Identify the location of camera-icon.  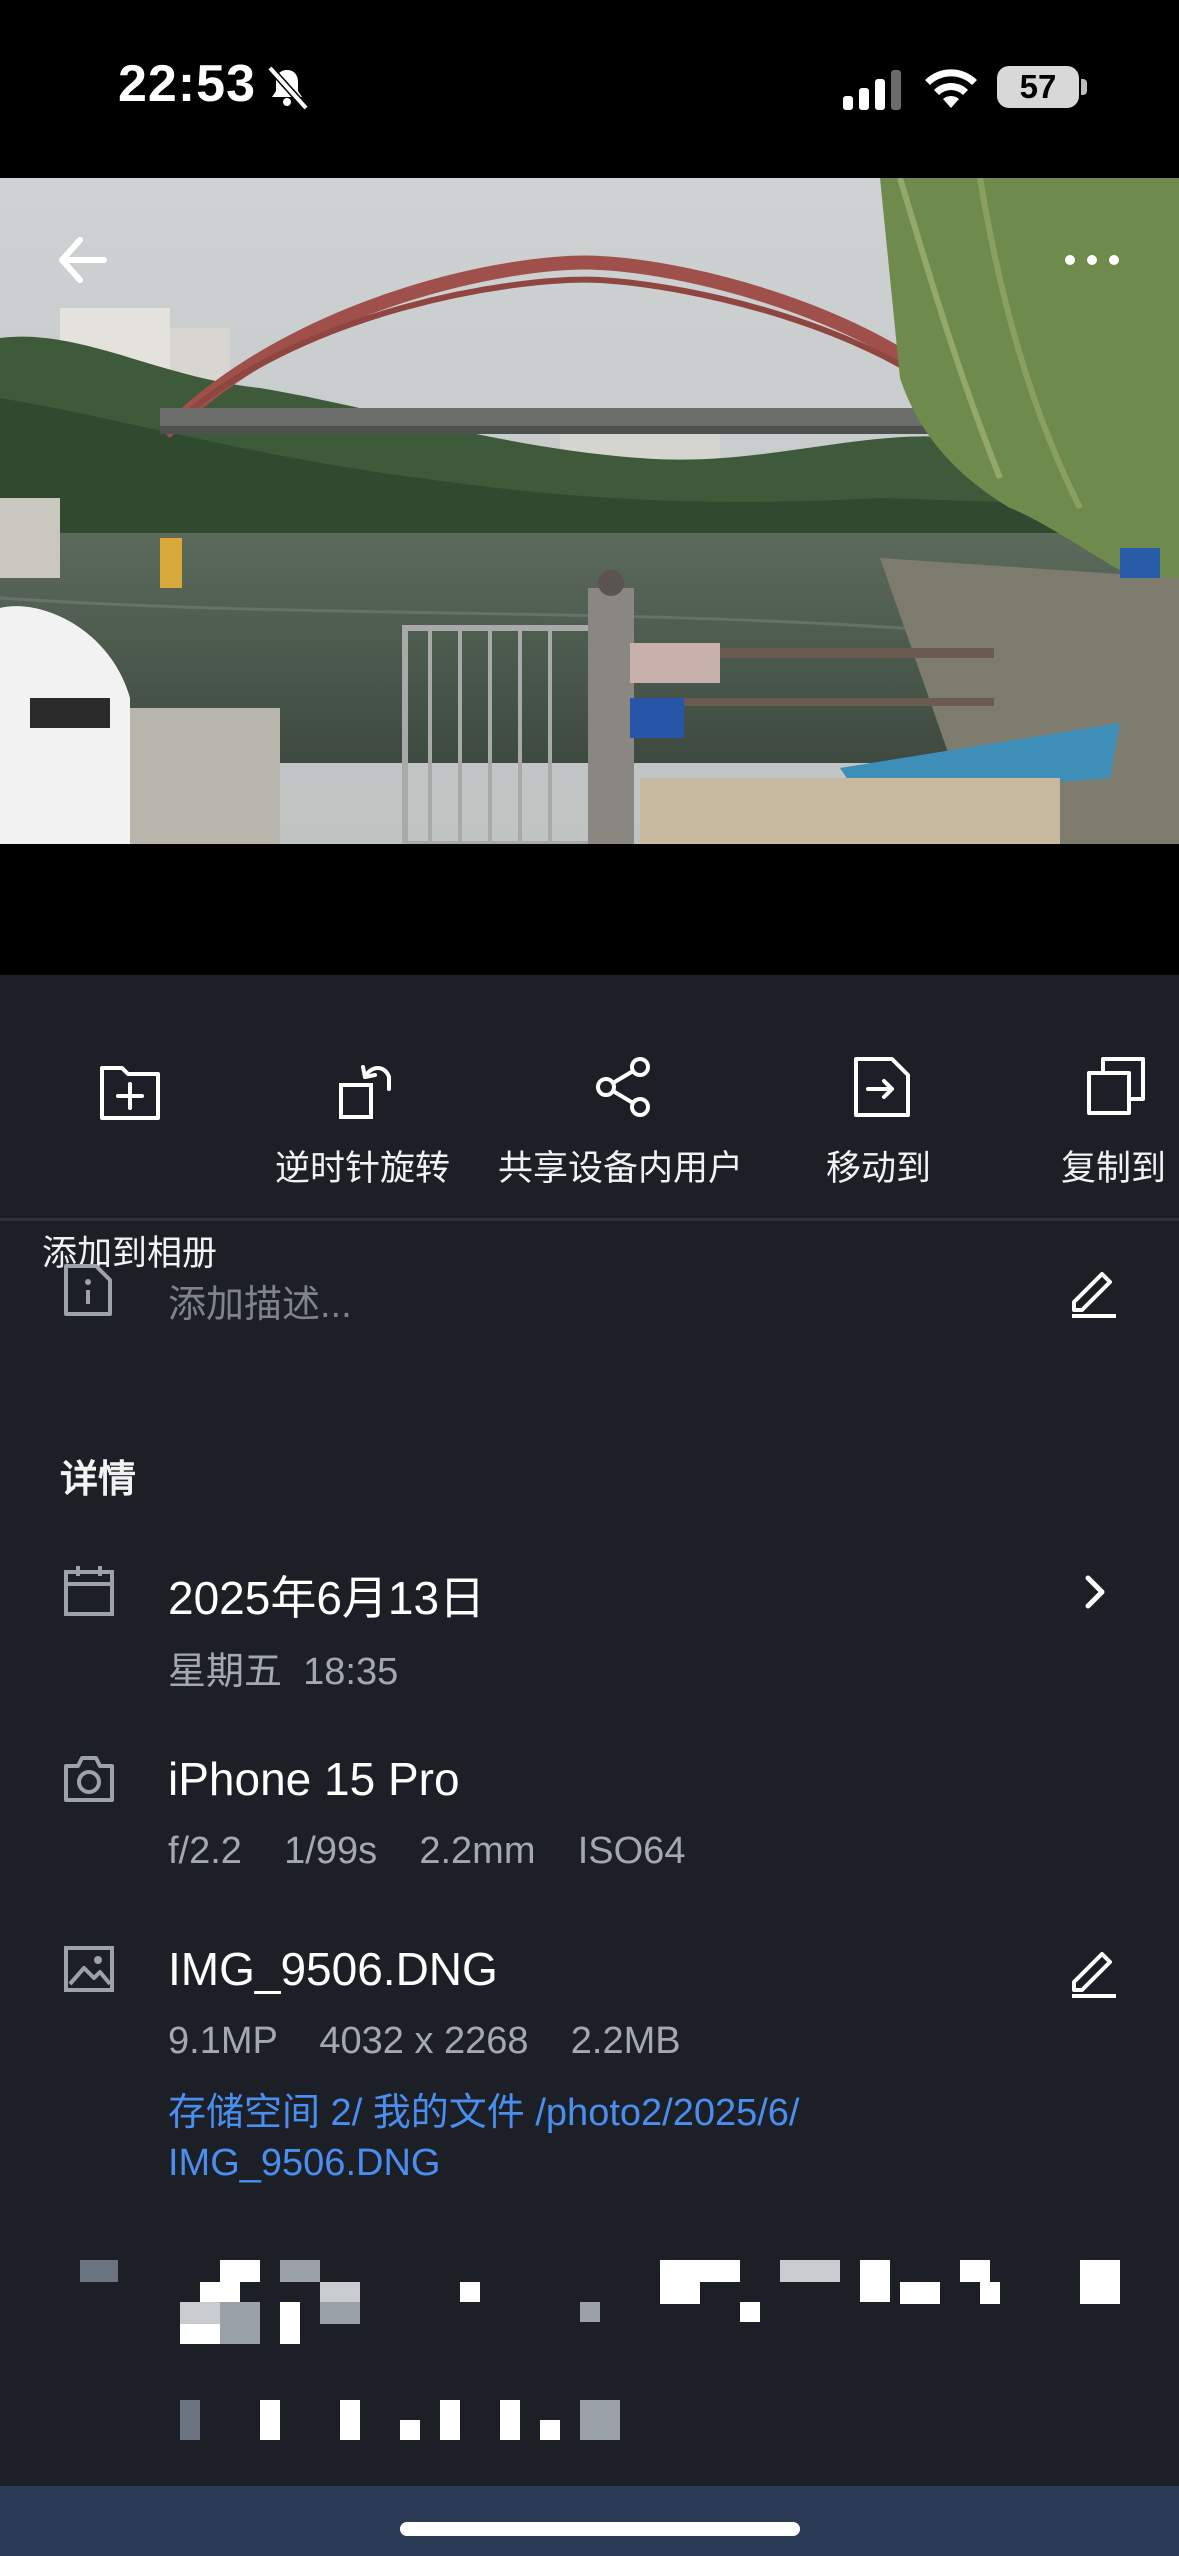
(89, 1779).